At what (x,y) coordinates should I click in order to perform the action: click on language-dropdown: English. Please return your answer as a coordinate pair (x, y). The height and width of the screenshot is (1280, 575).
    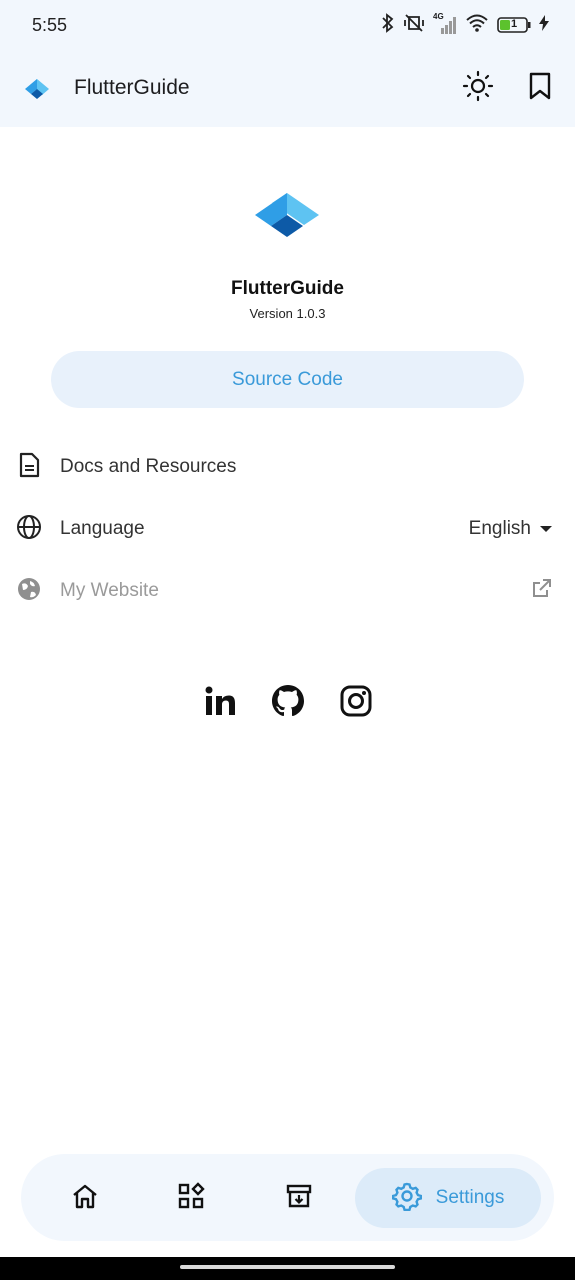
    Looking at the image, I should click on (522, 529).